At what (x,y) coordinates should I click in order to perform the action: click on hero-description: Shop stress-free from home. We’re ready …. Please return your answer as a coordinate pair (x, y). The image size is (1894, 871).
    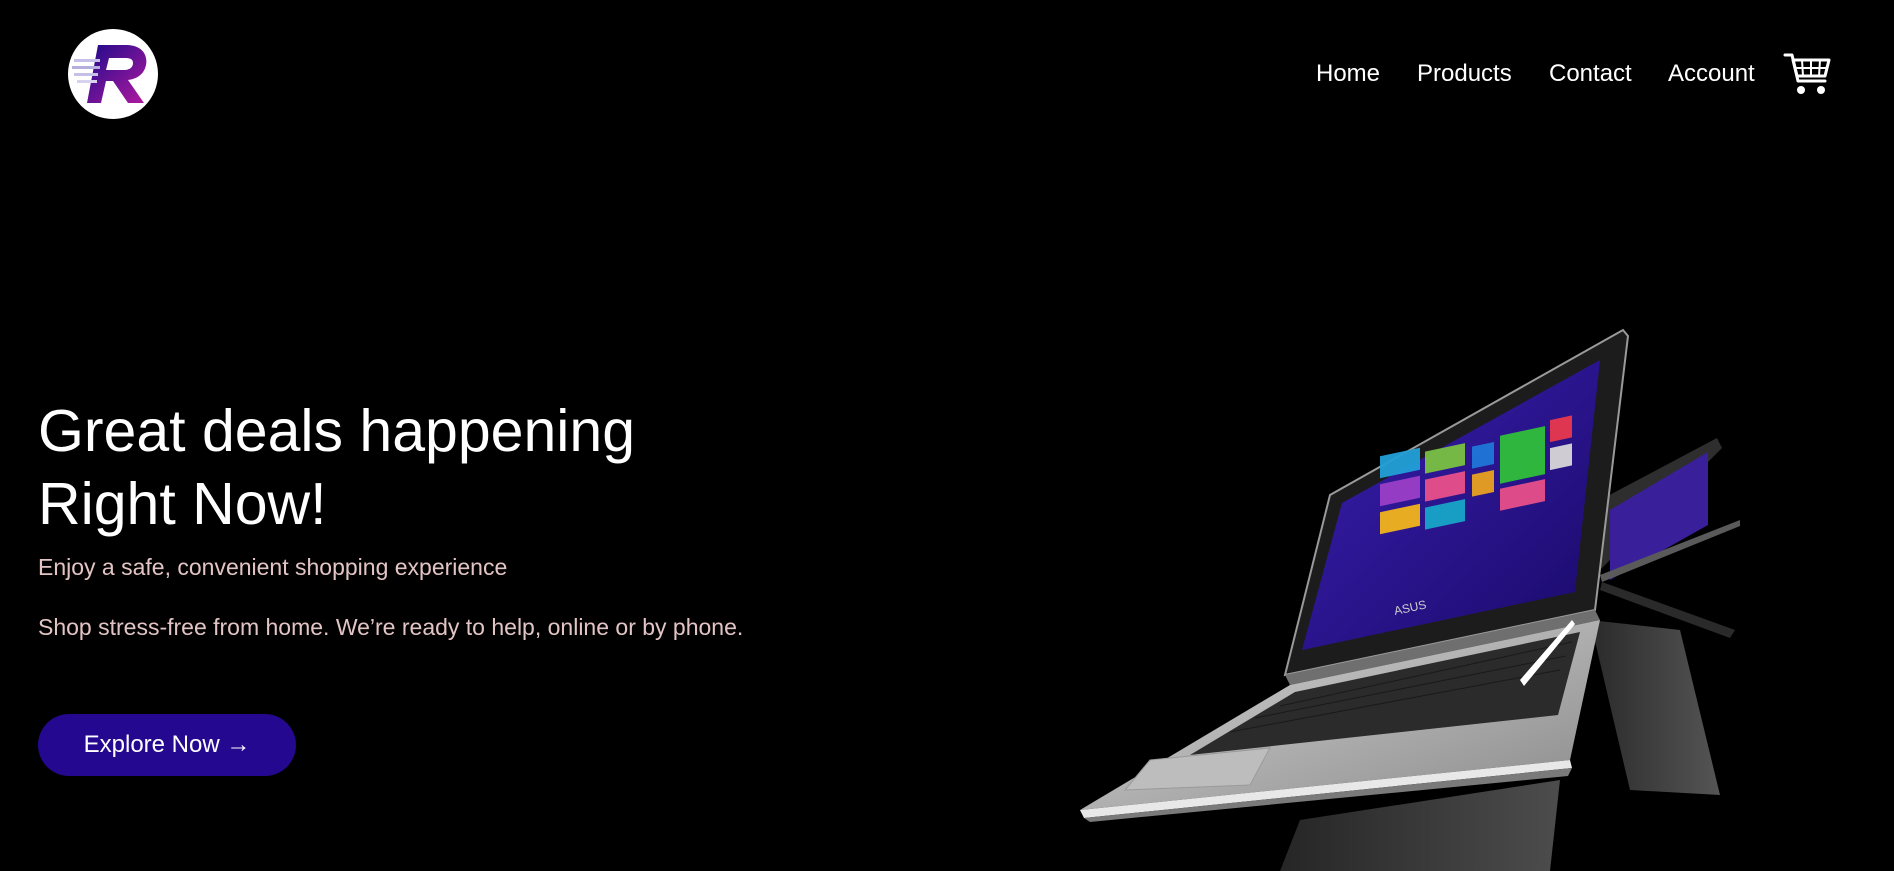
    Looking at the image, I should click on (391, 627).